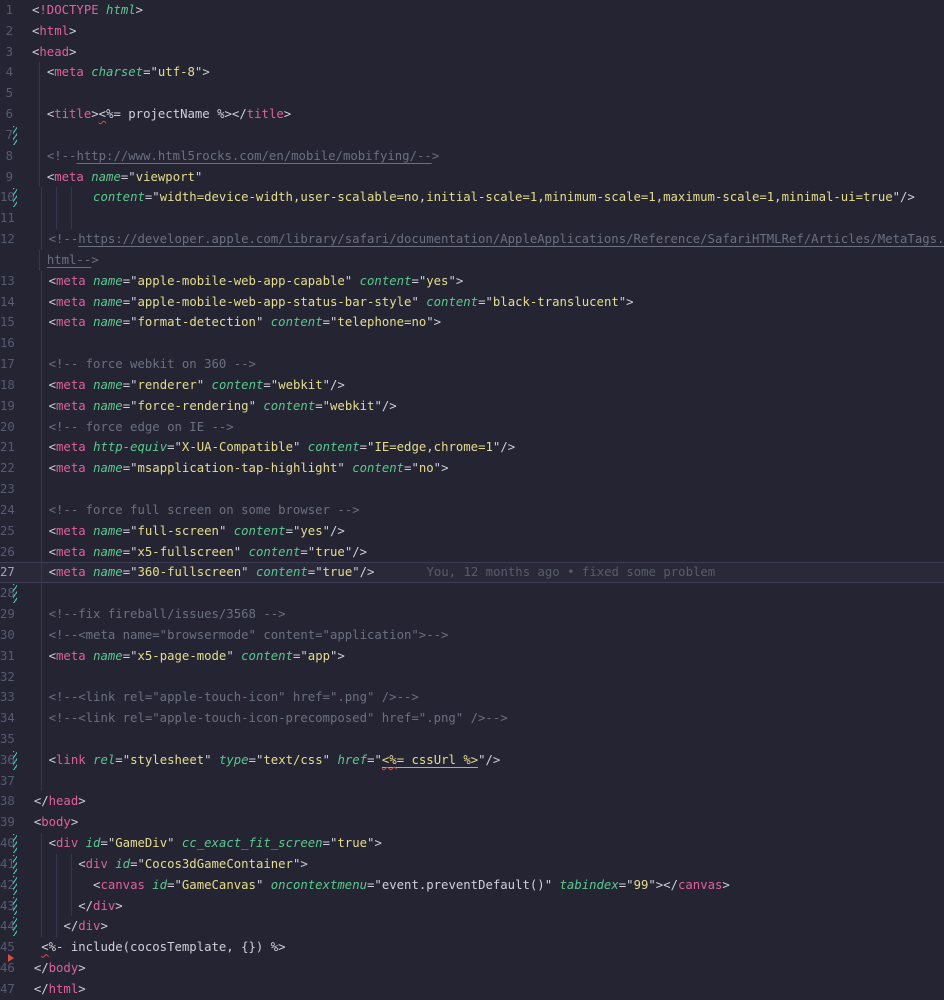 Image resolution: width=944 pixels, height=1000 pixels. What do you see at coordinates (472, 947) in the screenshot?
I see `code-line: 45 <%- include(cocosTemplate, {}) %>` at bounding box center [472, 947].